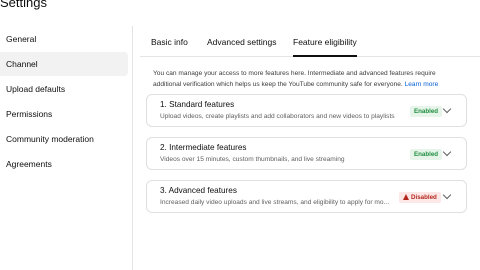 This screenshot has height=270, width=480. Describe the element at coordinates (64, 164) in the screenshot. I see `sidebar-item-agreements: Agreements` at that location.